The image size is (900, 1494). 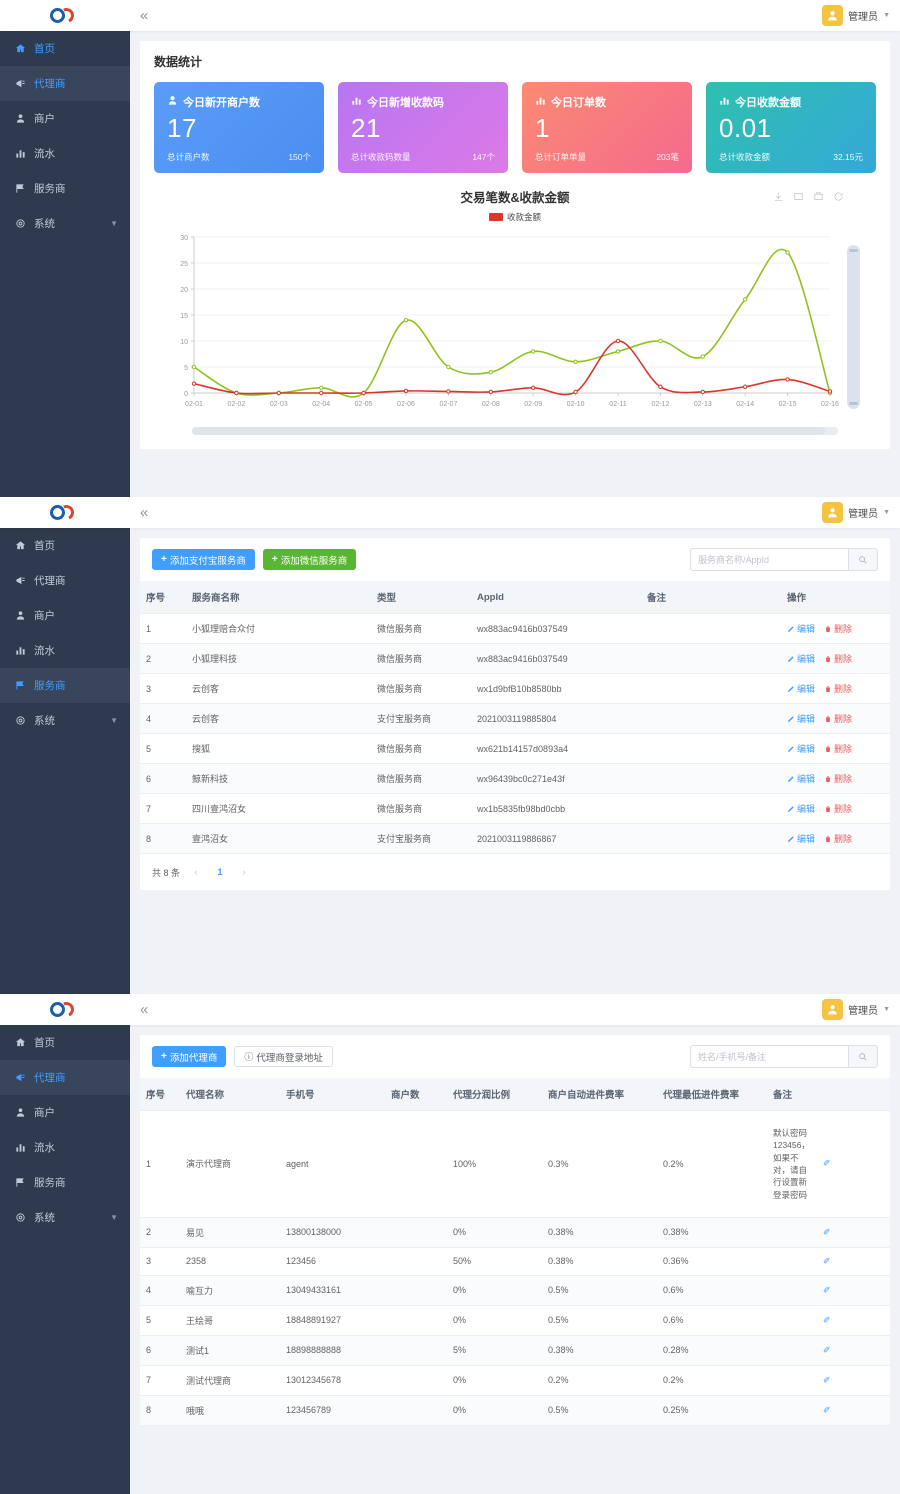 What do you see at coordinates (556, 748) in the screenshot?
I see `row-appid: wx621b14157d0893a4` at bounding box center [556, 748].